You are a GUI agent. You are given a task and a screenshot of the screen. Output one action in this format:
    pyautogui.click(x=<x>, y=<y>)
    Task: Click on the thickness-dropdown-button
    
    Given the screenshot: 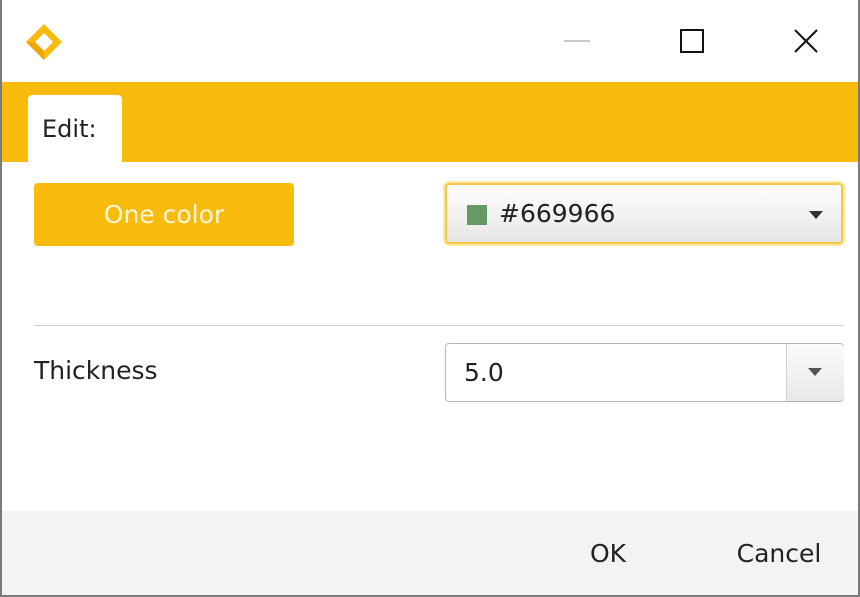 What is the action you would take?
    pyautogui.click(x=815, y=372)
    